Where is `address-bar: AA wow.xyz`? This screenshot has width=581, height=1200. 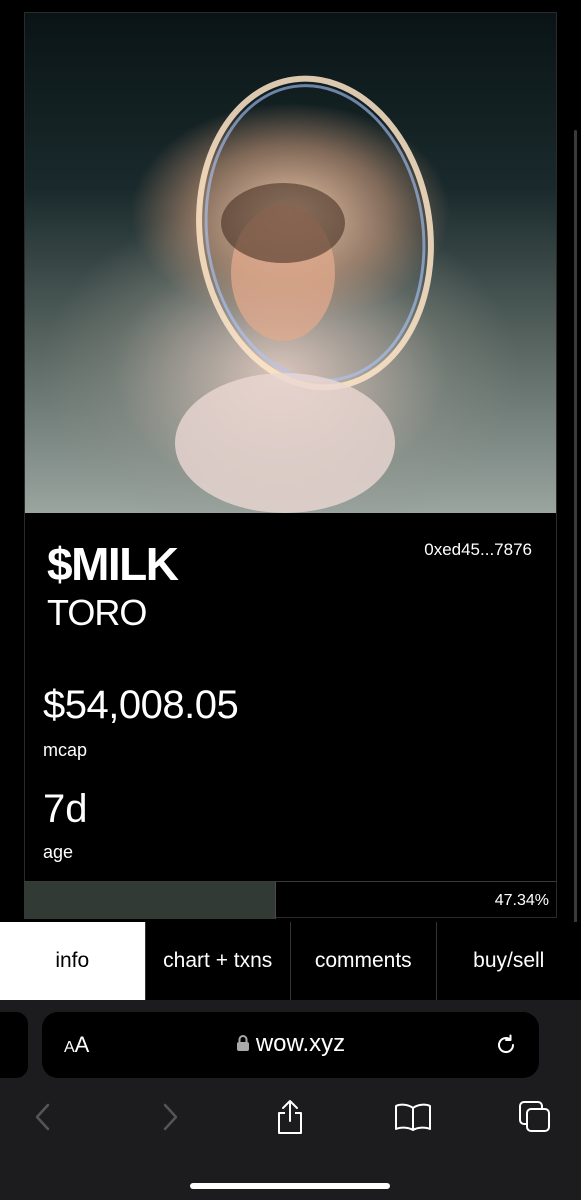 address-bar: AA wow.xyz is located at coordinates (290, 1045).